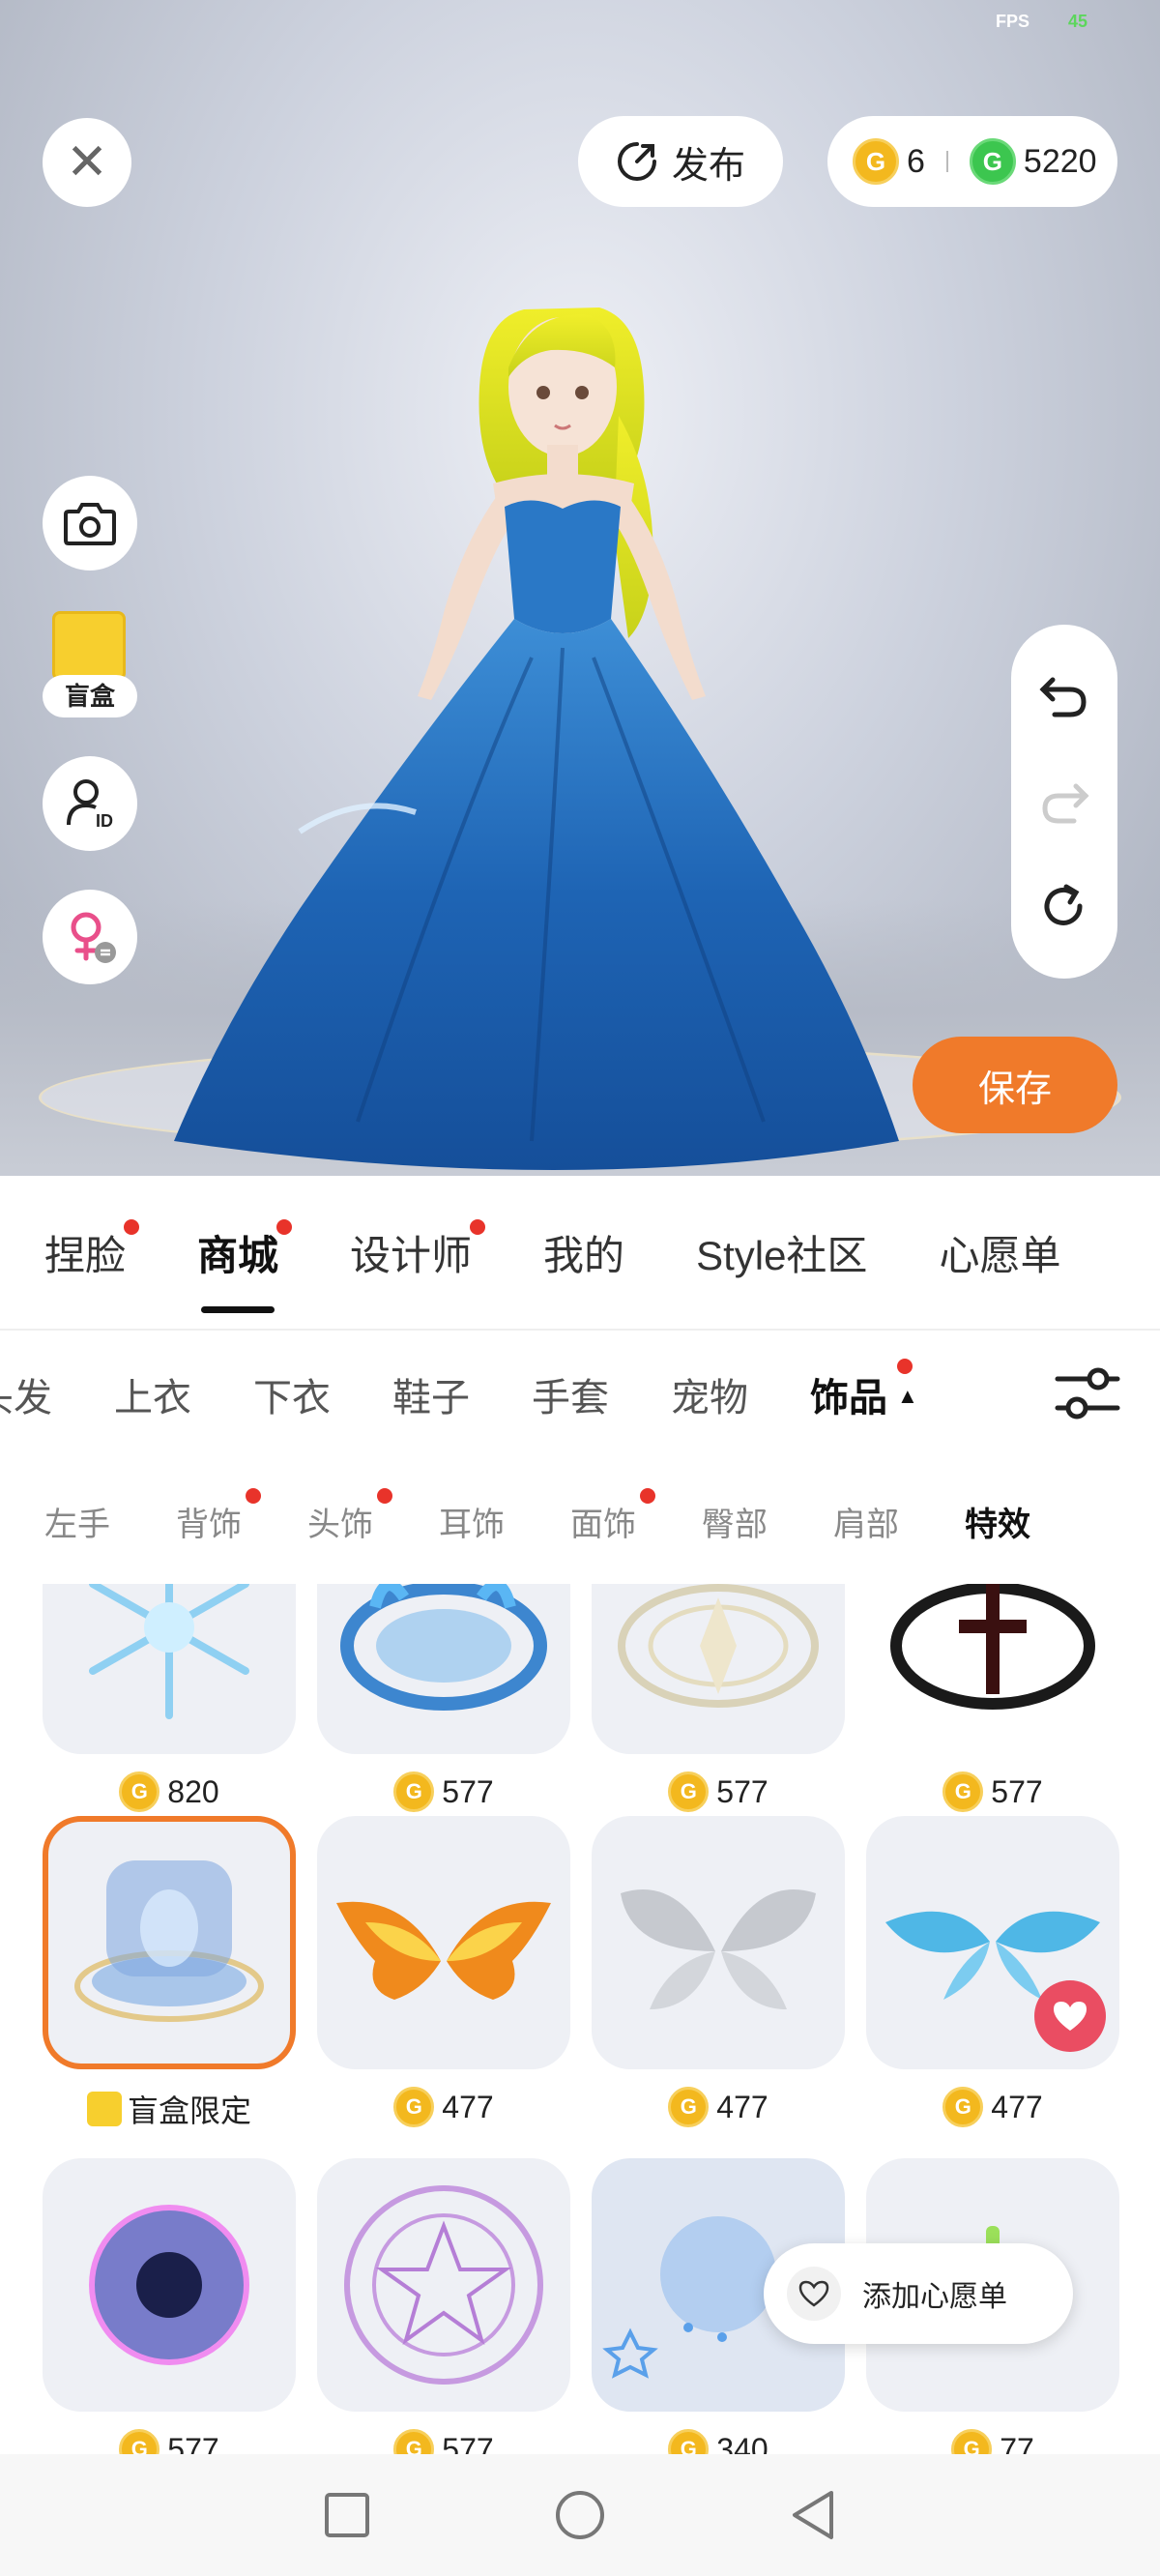 Image resolution: width=1160 pixels, height=2576 pixels. Describe the element at coordinates (813, 2515) in the screenshot. I see `back-icon` at that location.